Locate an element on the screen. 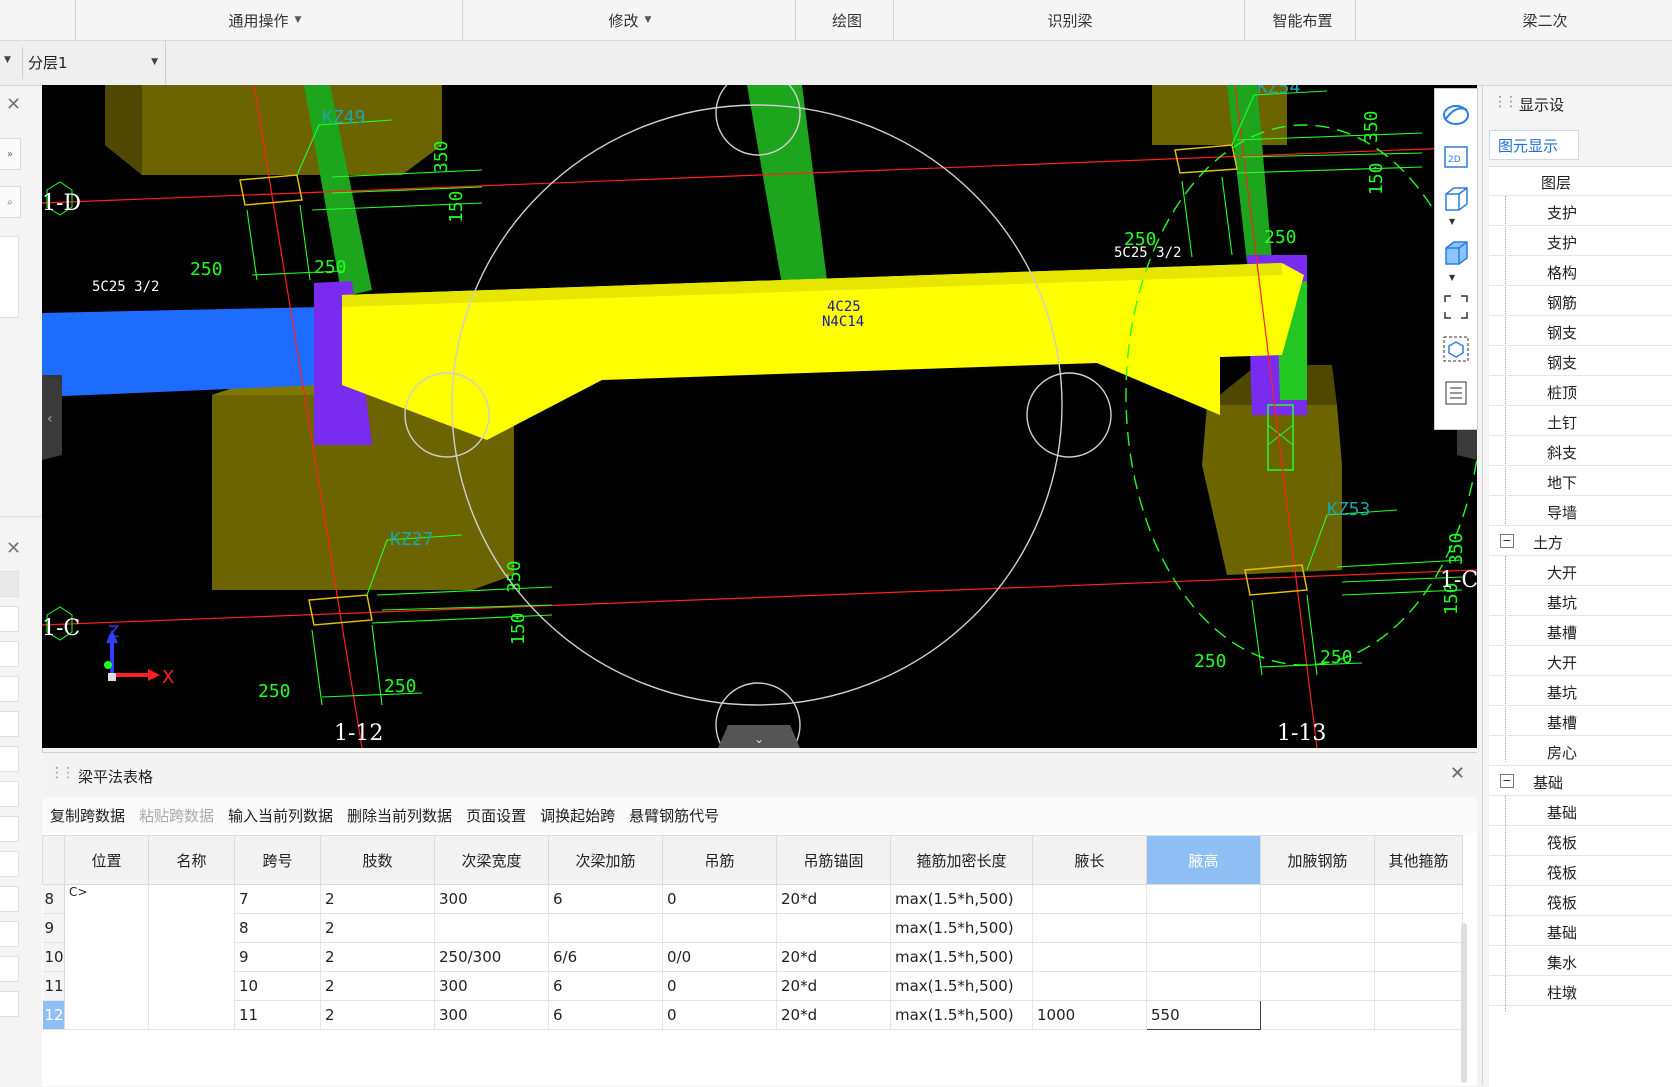 This screenshot has height=1087, width=1672. tab-element-display: 图元显示 is located at coordinates (1534, 145).